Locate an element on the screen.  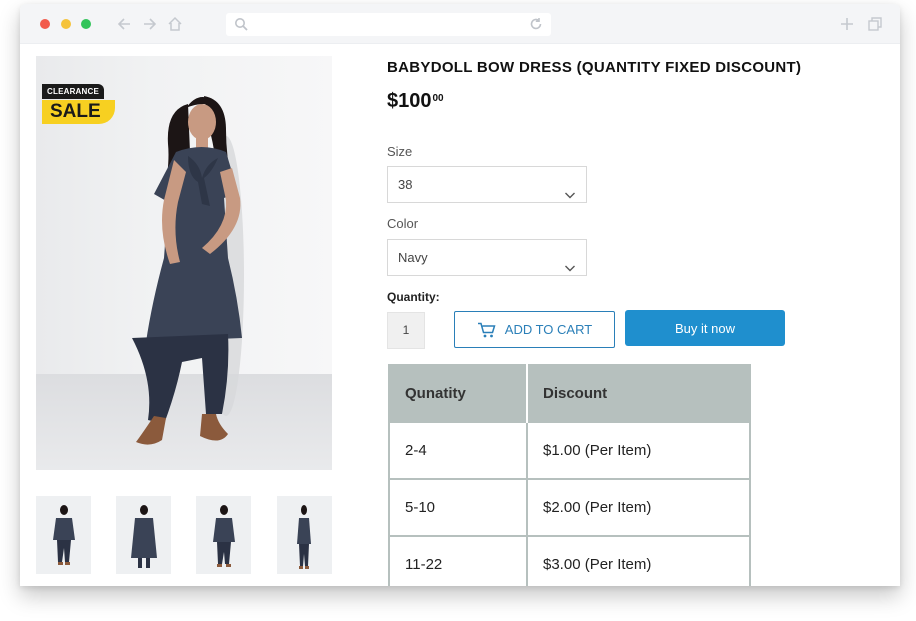
close-dot is located at coordinates (45, 24).